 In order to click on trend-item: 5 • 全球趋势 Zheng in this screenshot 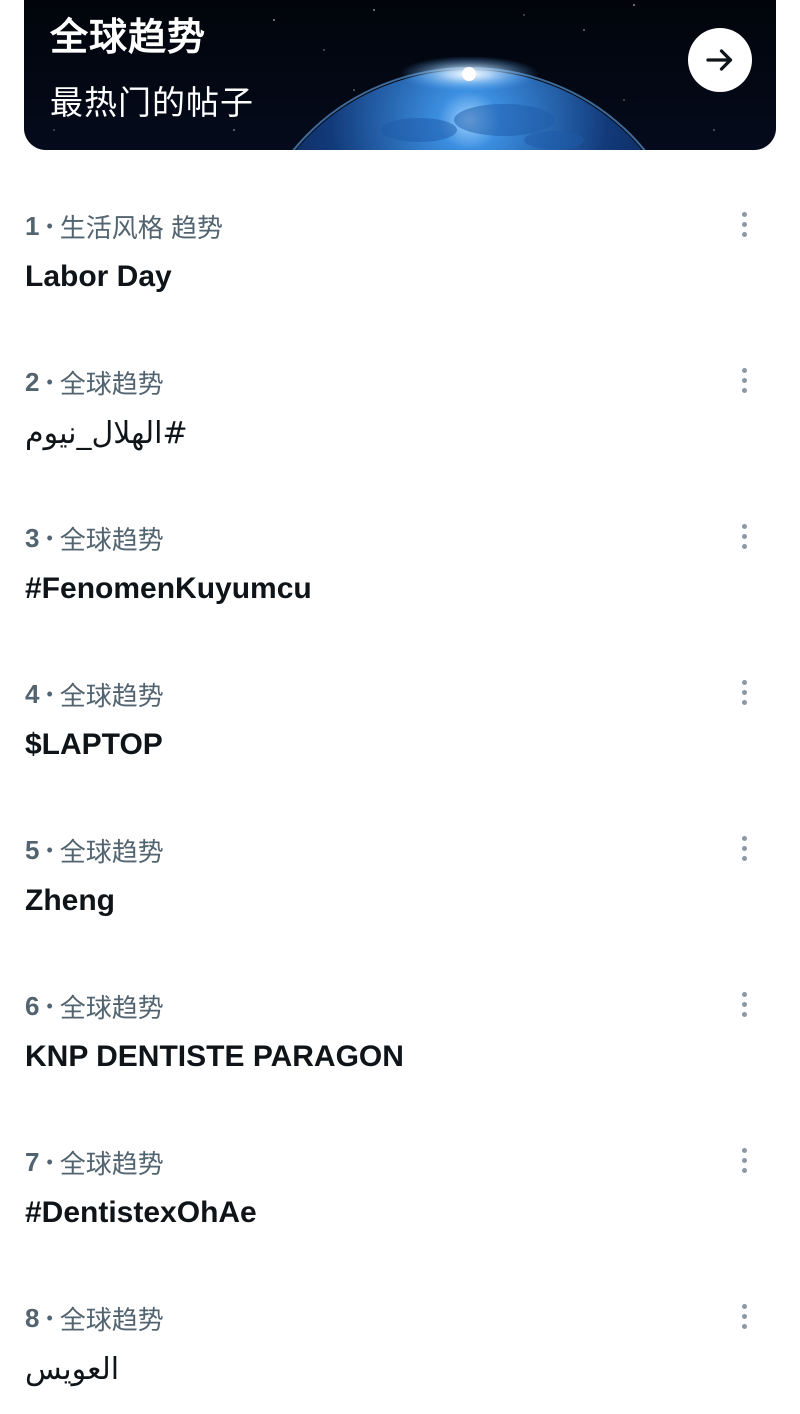, I will do `click(400, 876)`.